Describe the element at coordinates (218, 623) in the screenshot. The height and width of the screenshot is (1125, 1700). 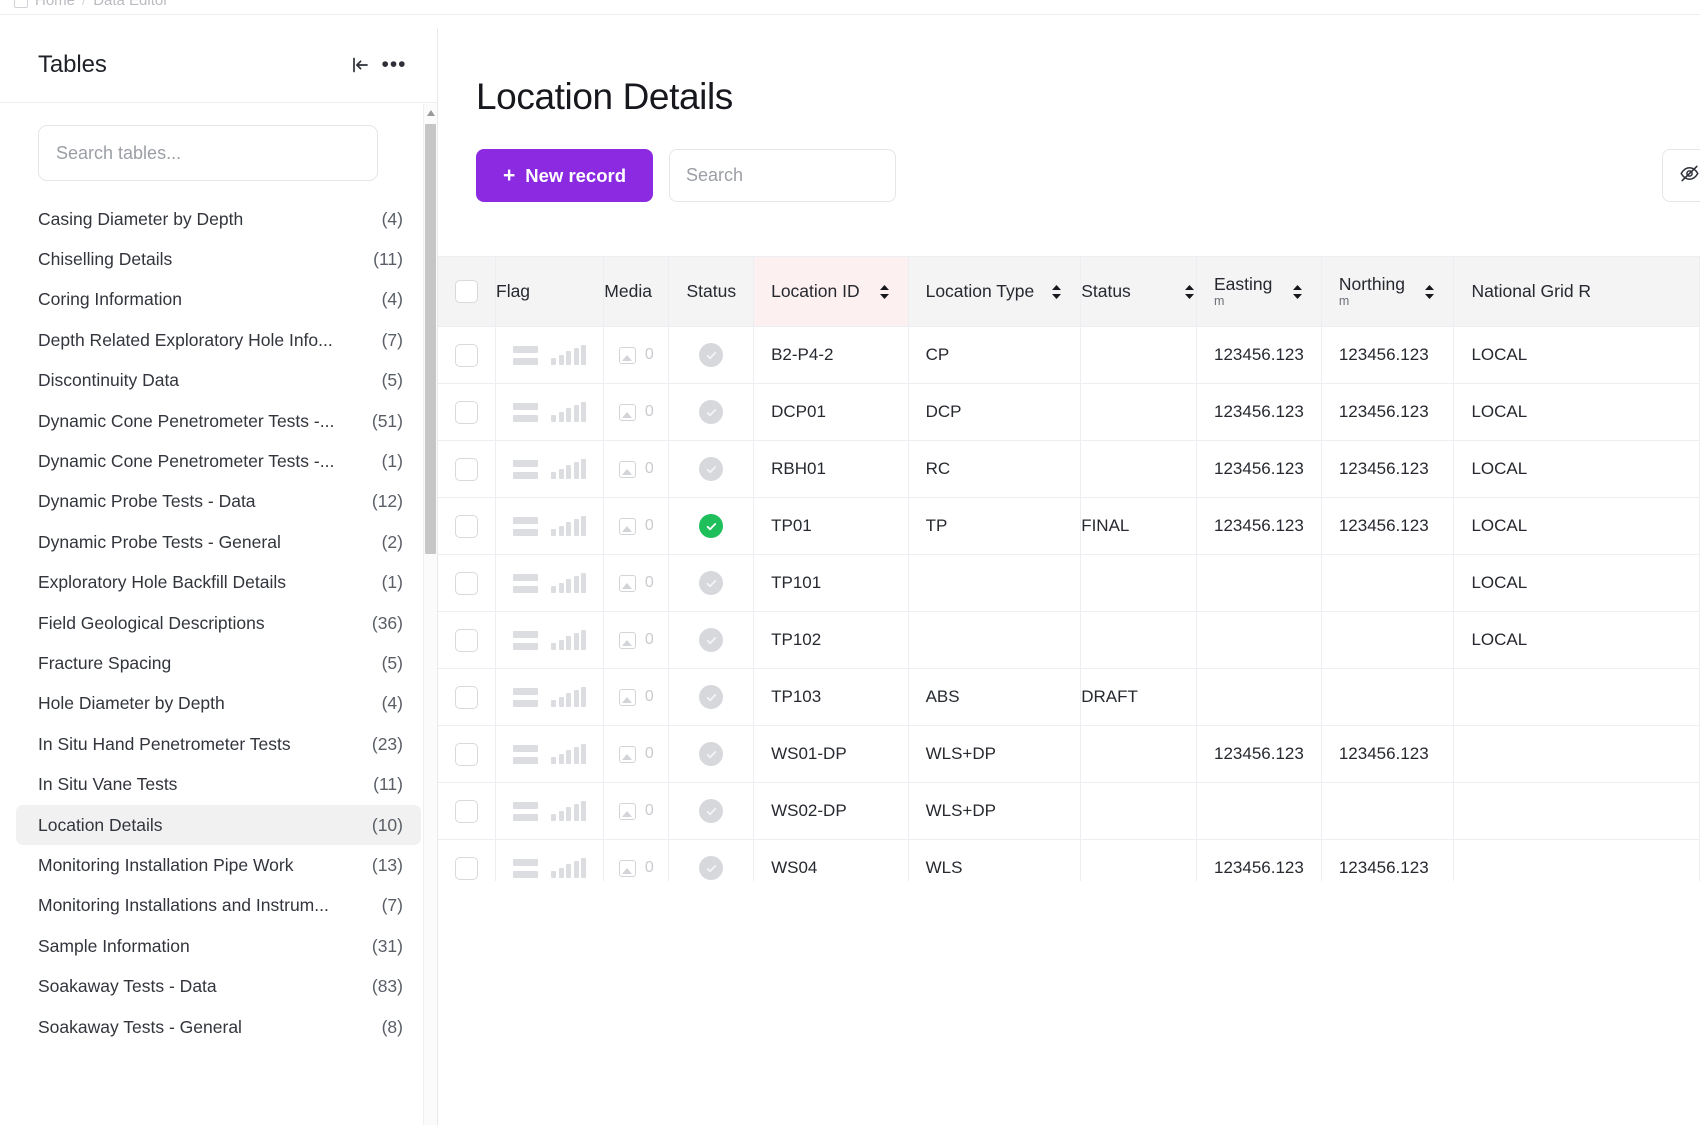
I see `table-list-item: Field Geological Descriptions (36)` at that location.